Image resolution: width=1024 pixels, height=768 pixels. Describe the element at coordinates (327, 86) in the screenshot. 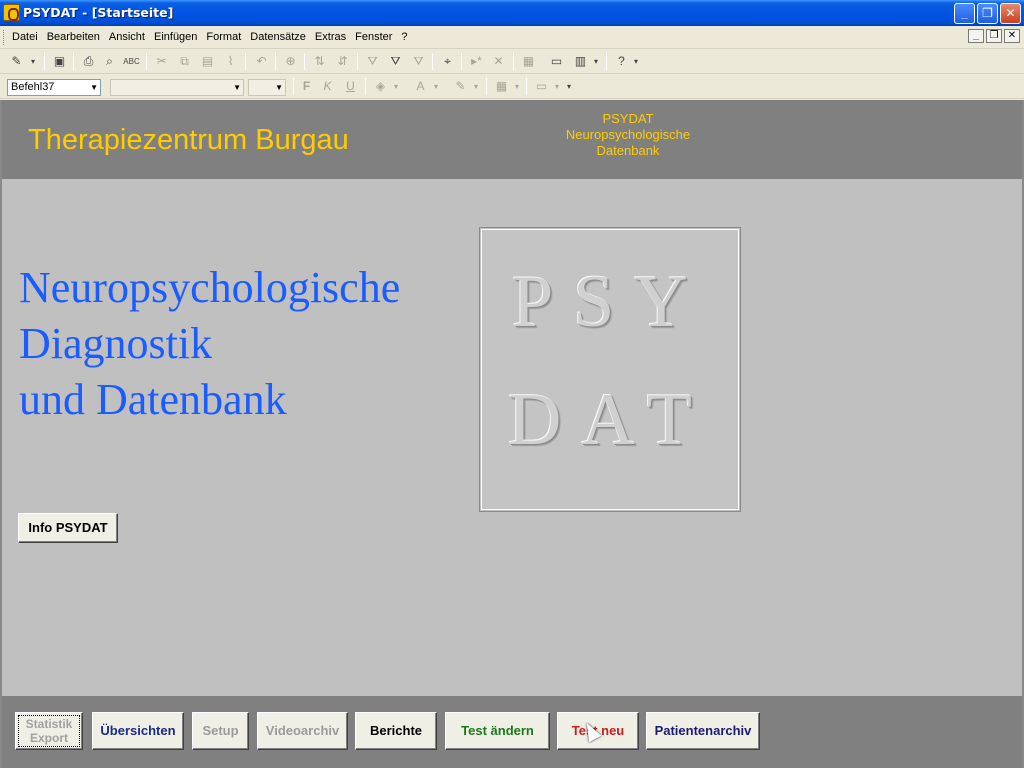

I see `italic-button: K` at that location.